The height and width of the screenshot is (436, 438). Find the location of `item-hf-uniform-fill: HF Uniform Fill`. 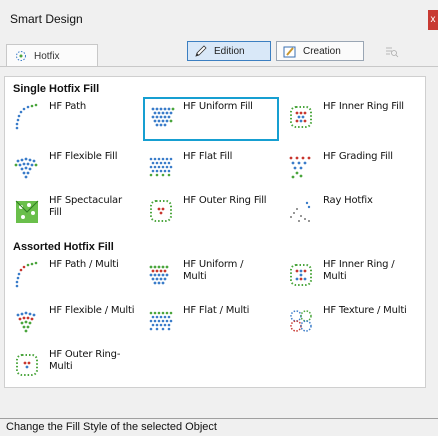

item-hf-uniform-fill: HF Uniform Fill is located at coordinates (211, 119).